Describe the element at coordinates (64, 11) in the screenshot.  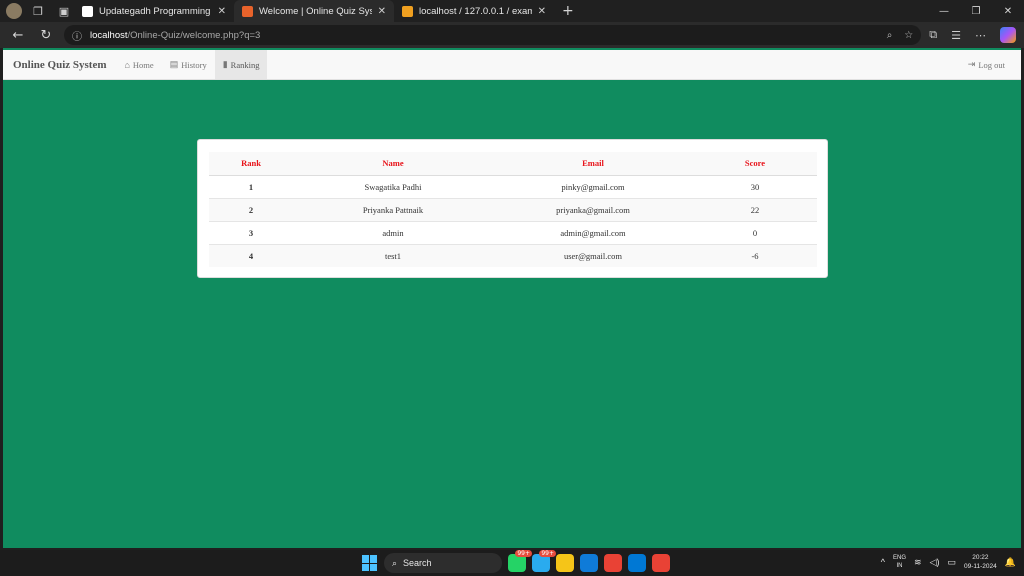
I see `tab-actions-icon: ▣` at that location.